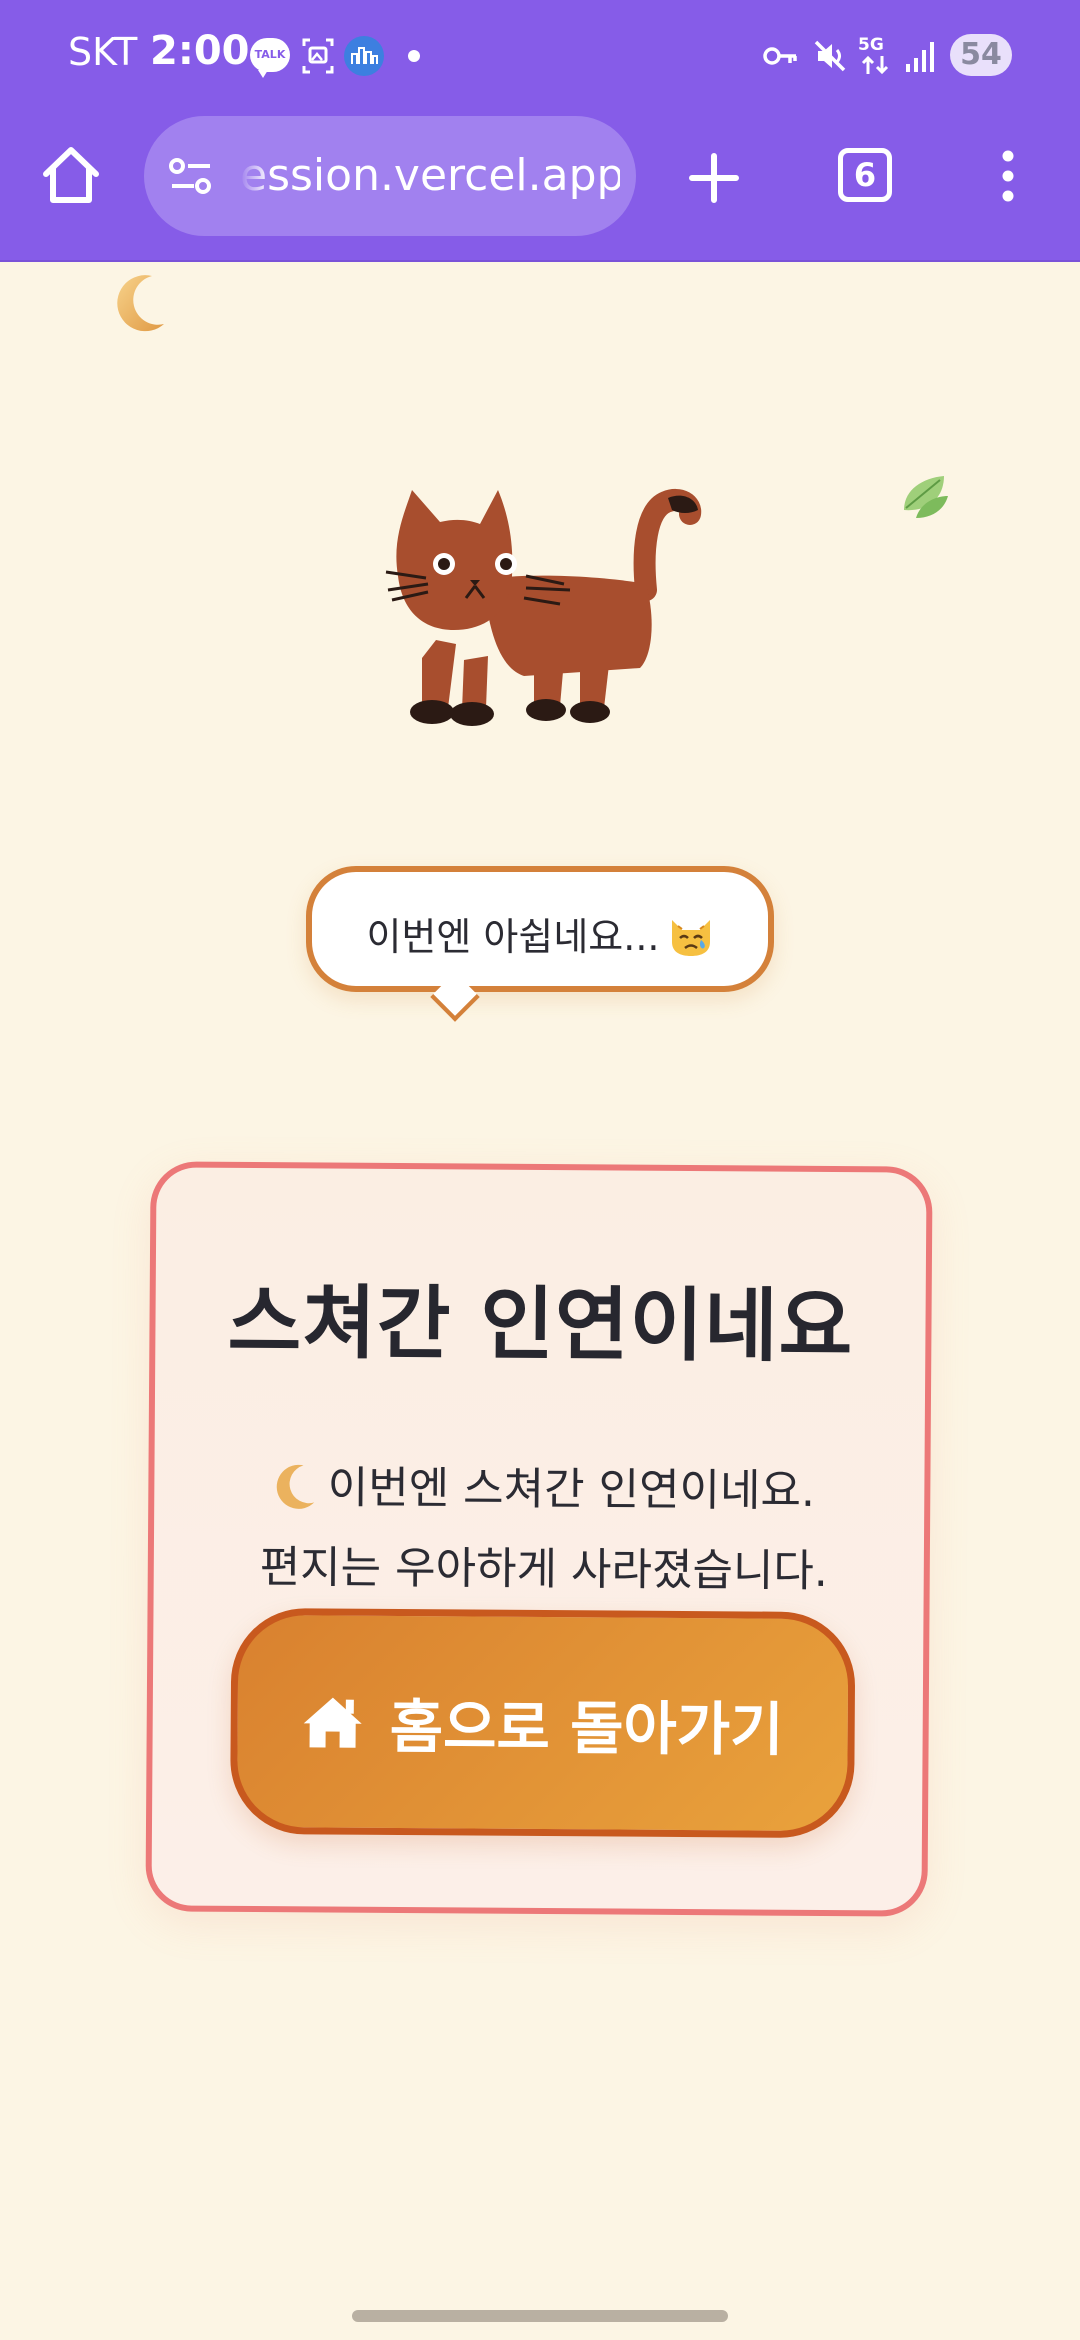  I want to click on network-label: 5G, so click(871, 45).